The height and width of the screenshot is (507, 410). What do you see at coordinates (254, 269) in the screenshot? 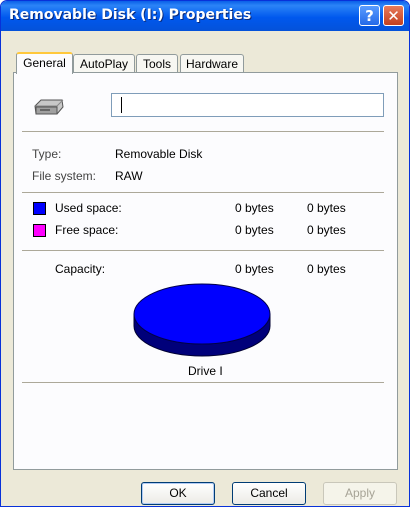
I see `capacity-bytes: 0 bytes` at bounding box center [254, 269].